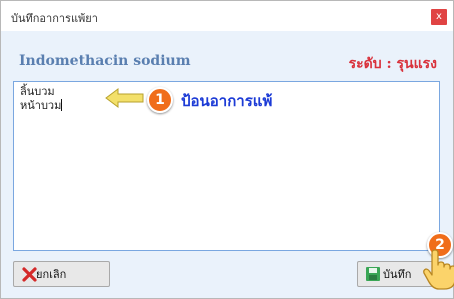 The width and height of the screenshot is (454, 299). What do you see at coordinates (160, 100) in the screenshot?
I see `step-1-badge: 1` at bounding box center [160, 100].